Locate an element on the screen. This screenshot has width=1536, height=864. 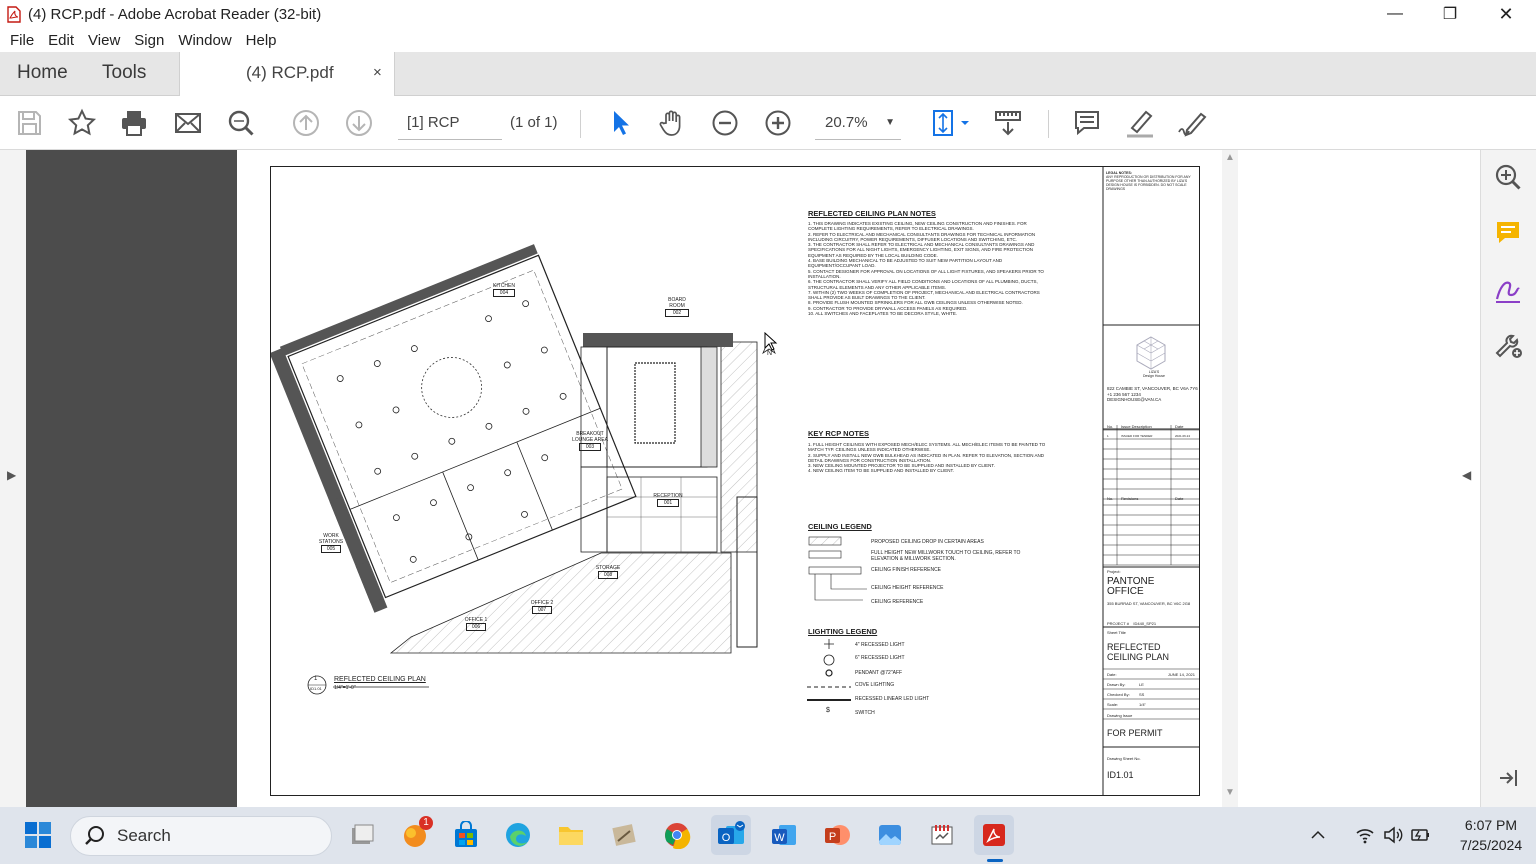
task-view-icon is located at coordinates (362, 835).